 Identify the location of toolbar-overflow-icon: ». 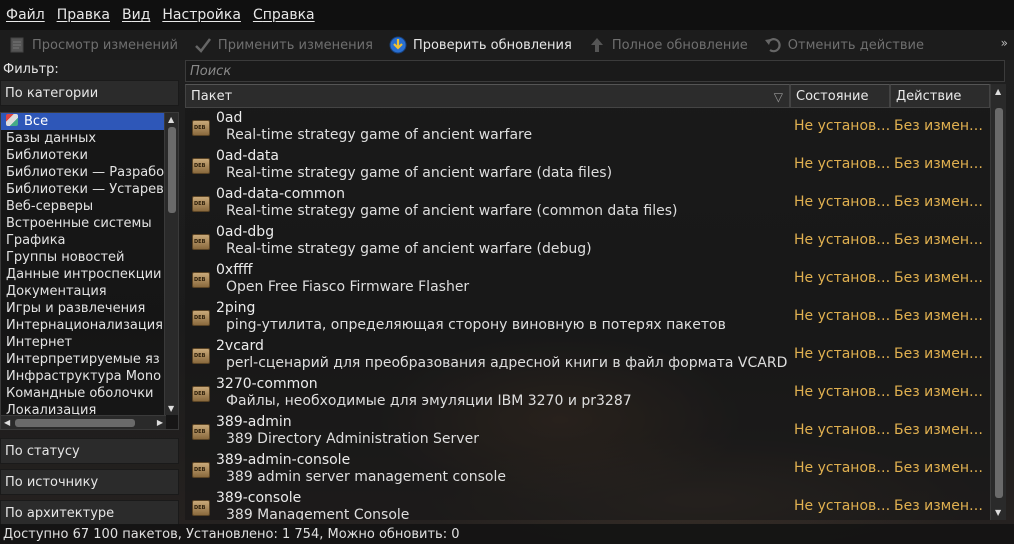
(1004, 43).